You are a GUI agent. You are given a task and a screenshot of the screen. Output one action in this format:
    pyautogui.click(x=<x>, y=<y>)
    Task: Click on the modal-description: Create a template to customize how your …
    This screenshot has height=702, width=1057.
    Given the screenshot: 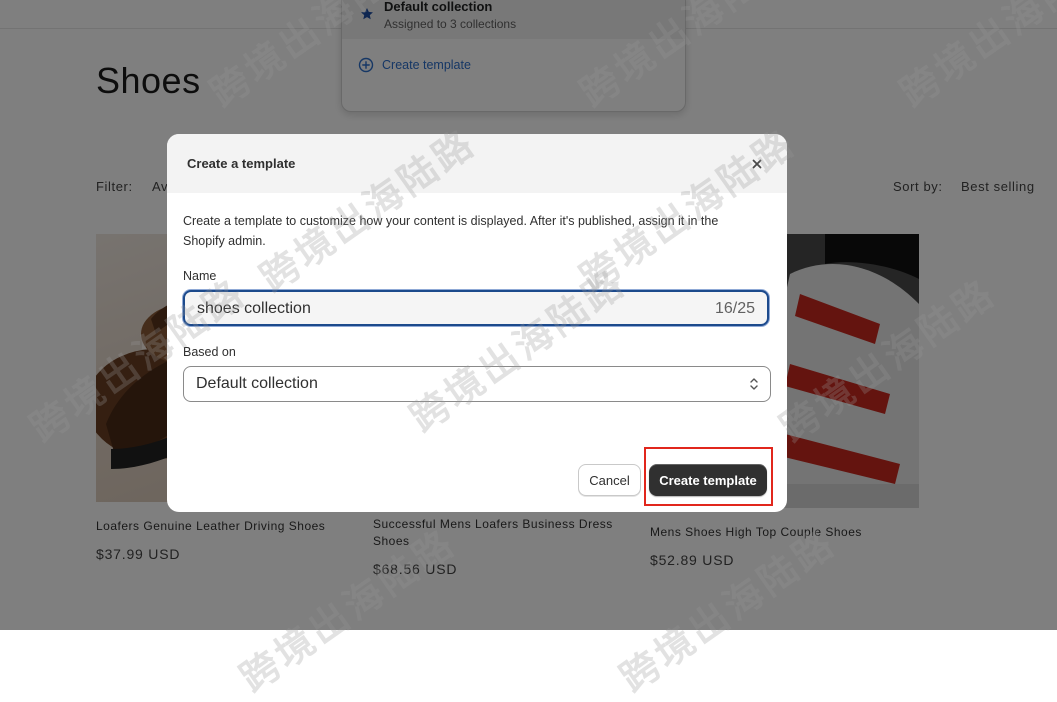 What is the action you would take?
    pyautogui.click(x=451, y=231)
    